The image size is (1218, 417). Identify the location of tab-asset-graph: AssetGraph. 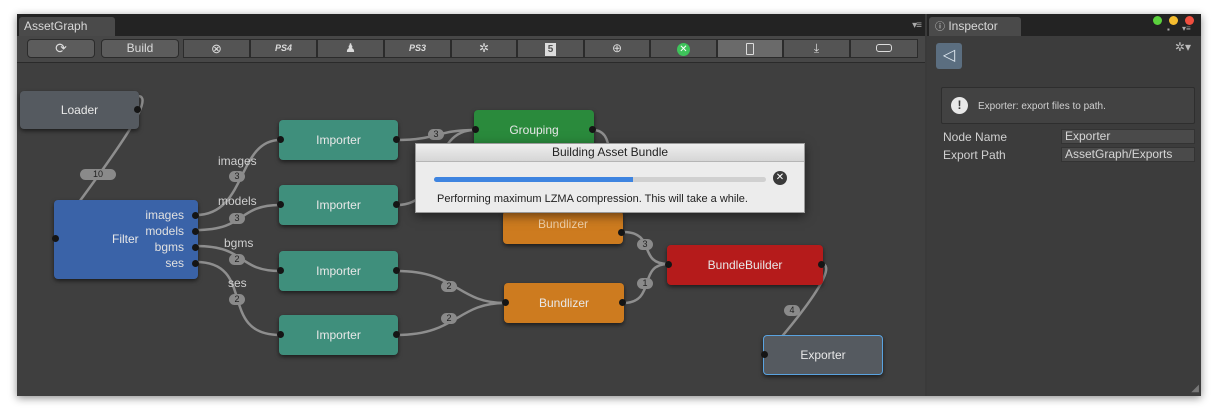
(67, 26).